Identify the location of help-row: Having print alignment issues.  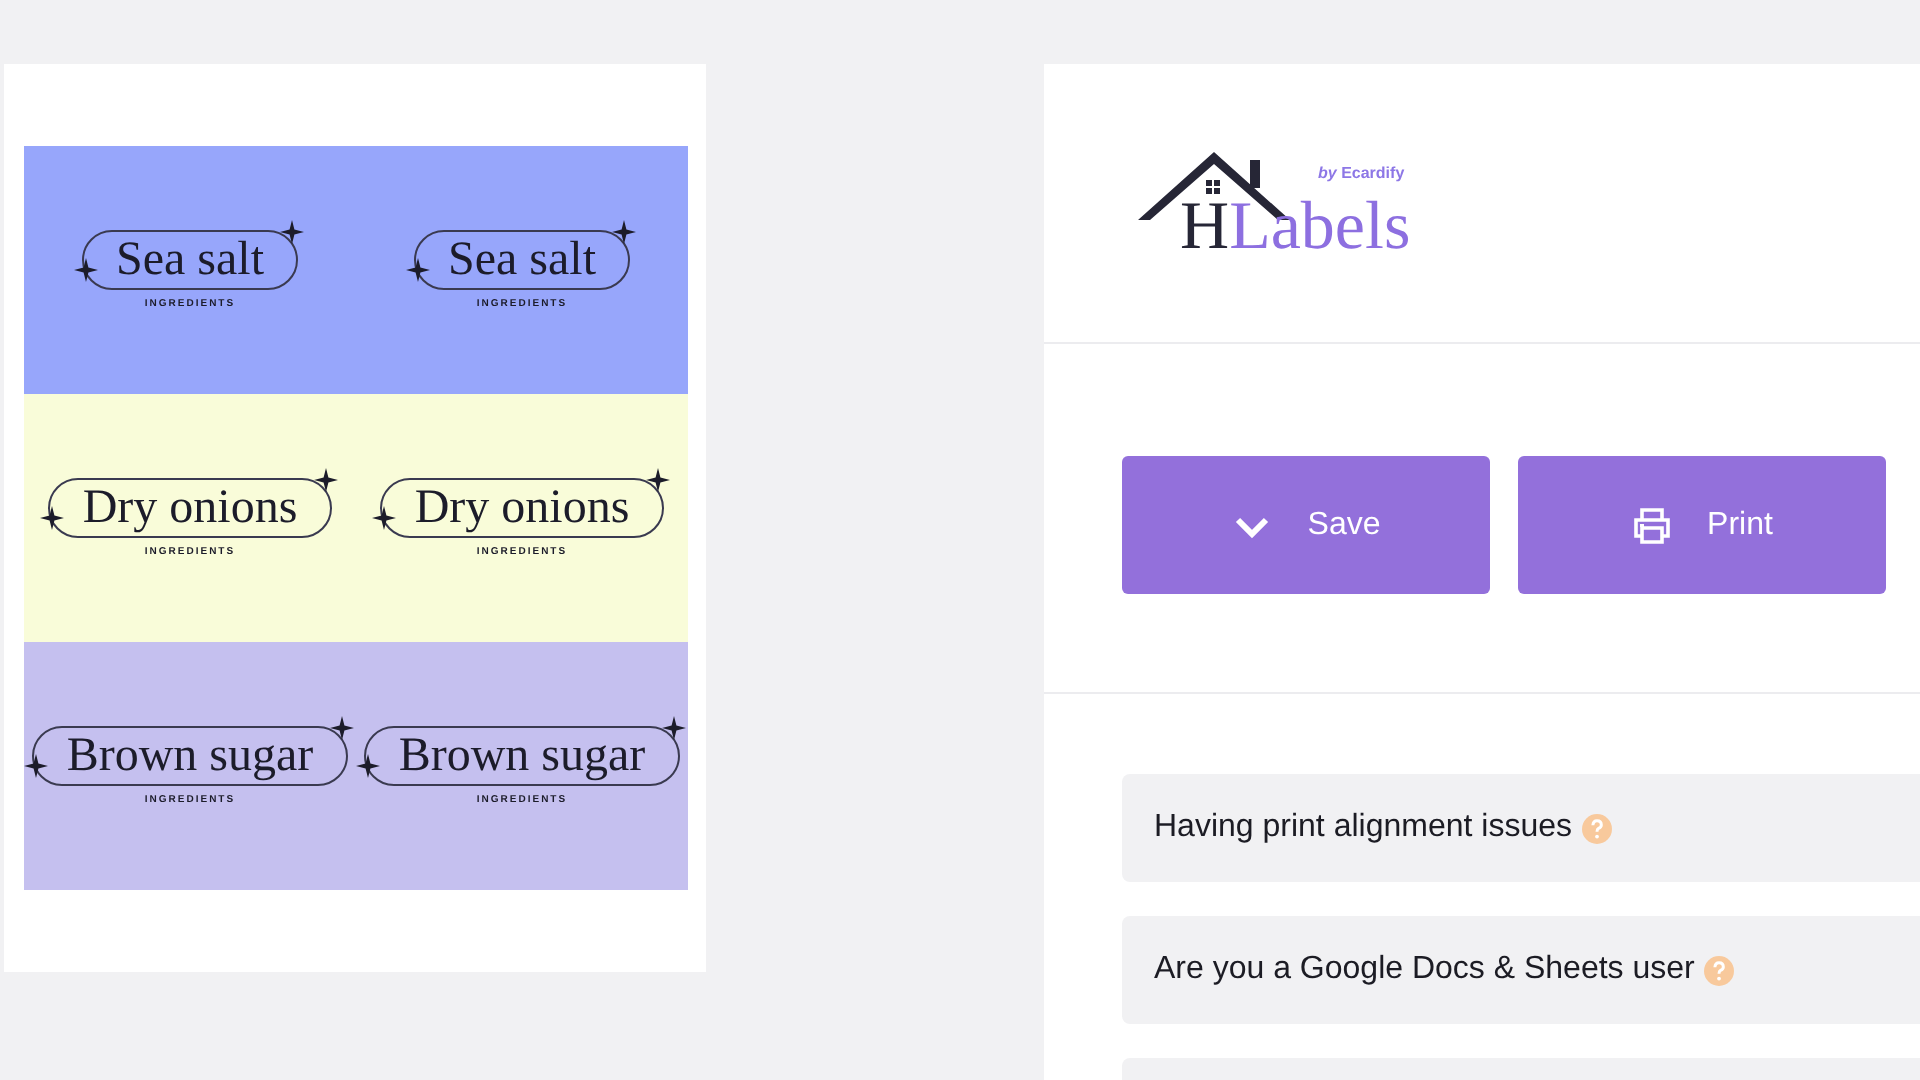
(1521, 828).